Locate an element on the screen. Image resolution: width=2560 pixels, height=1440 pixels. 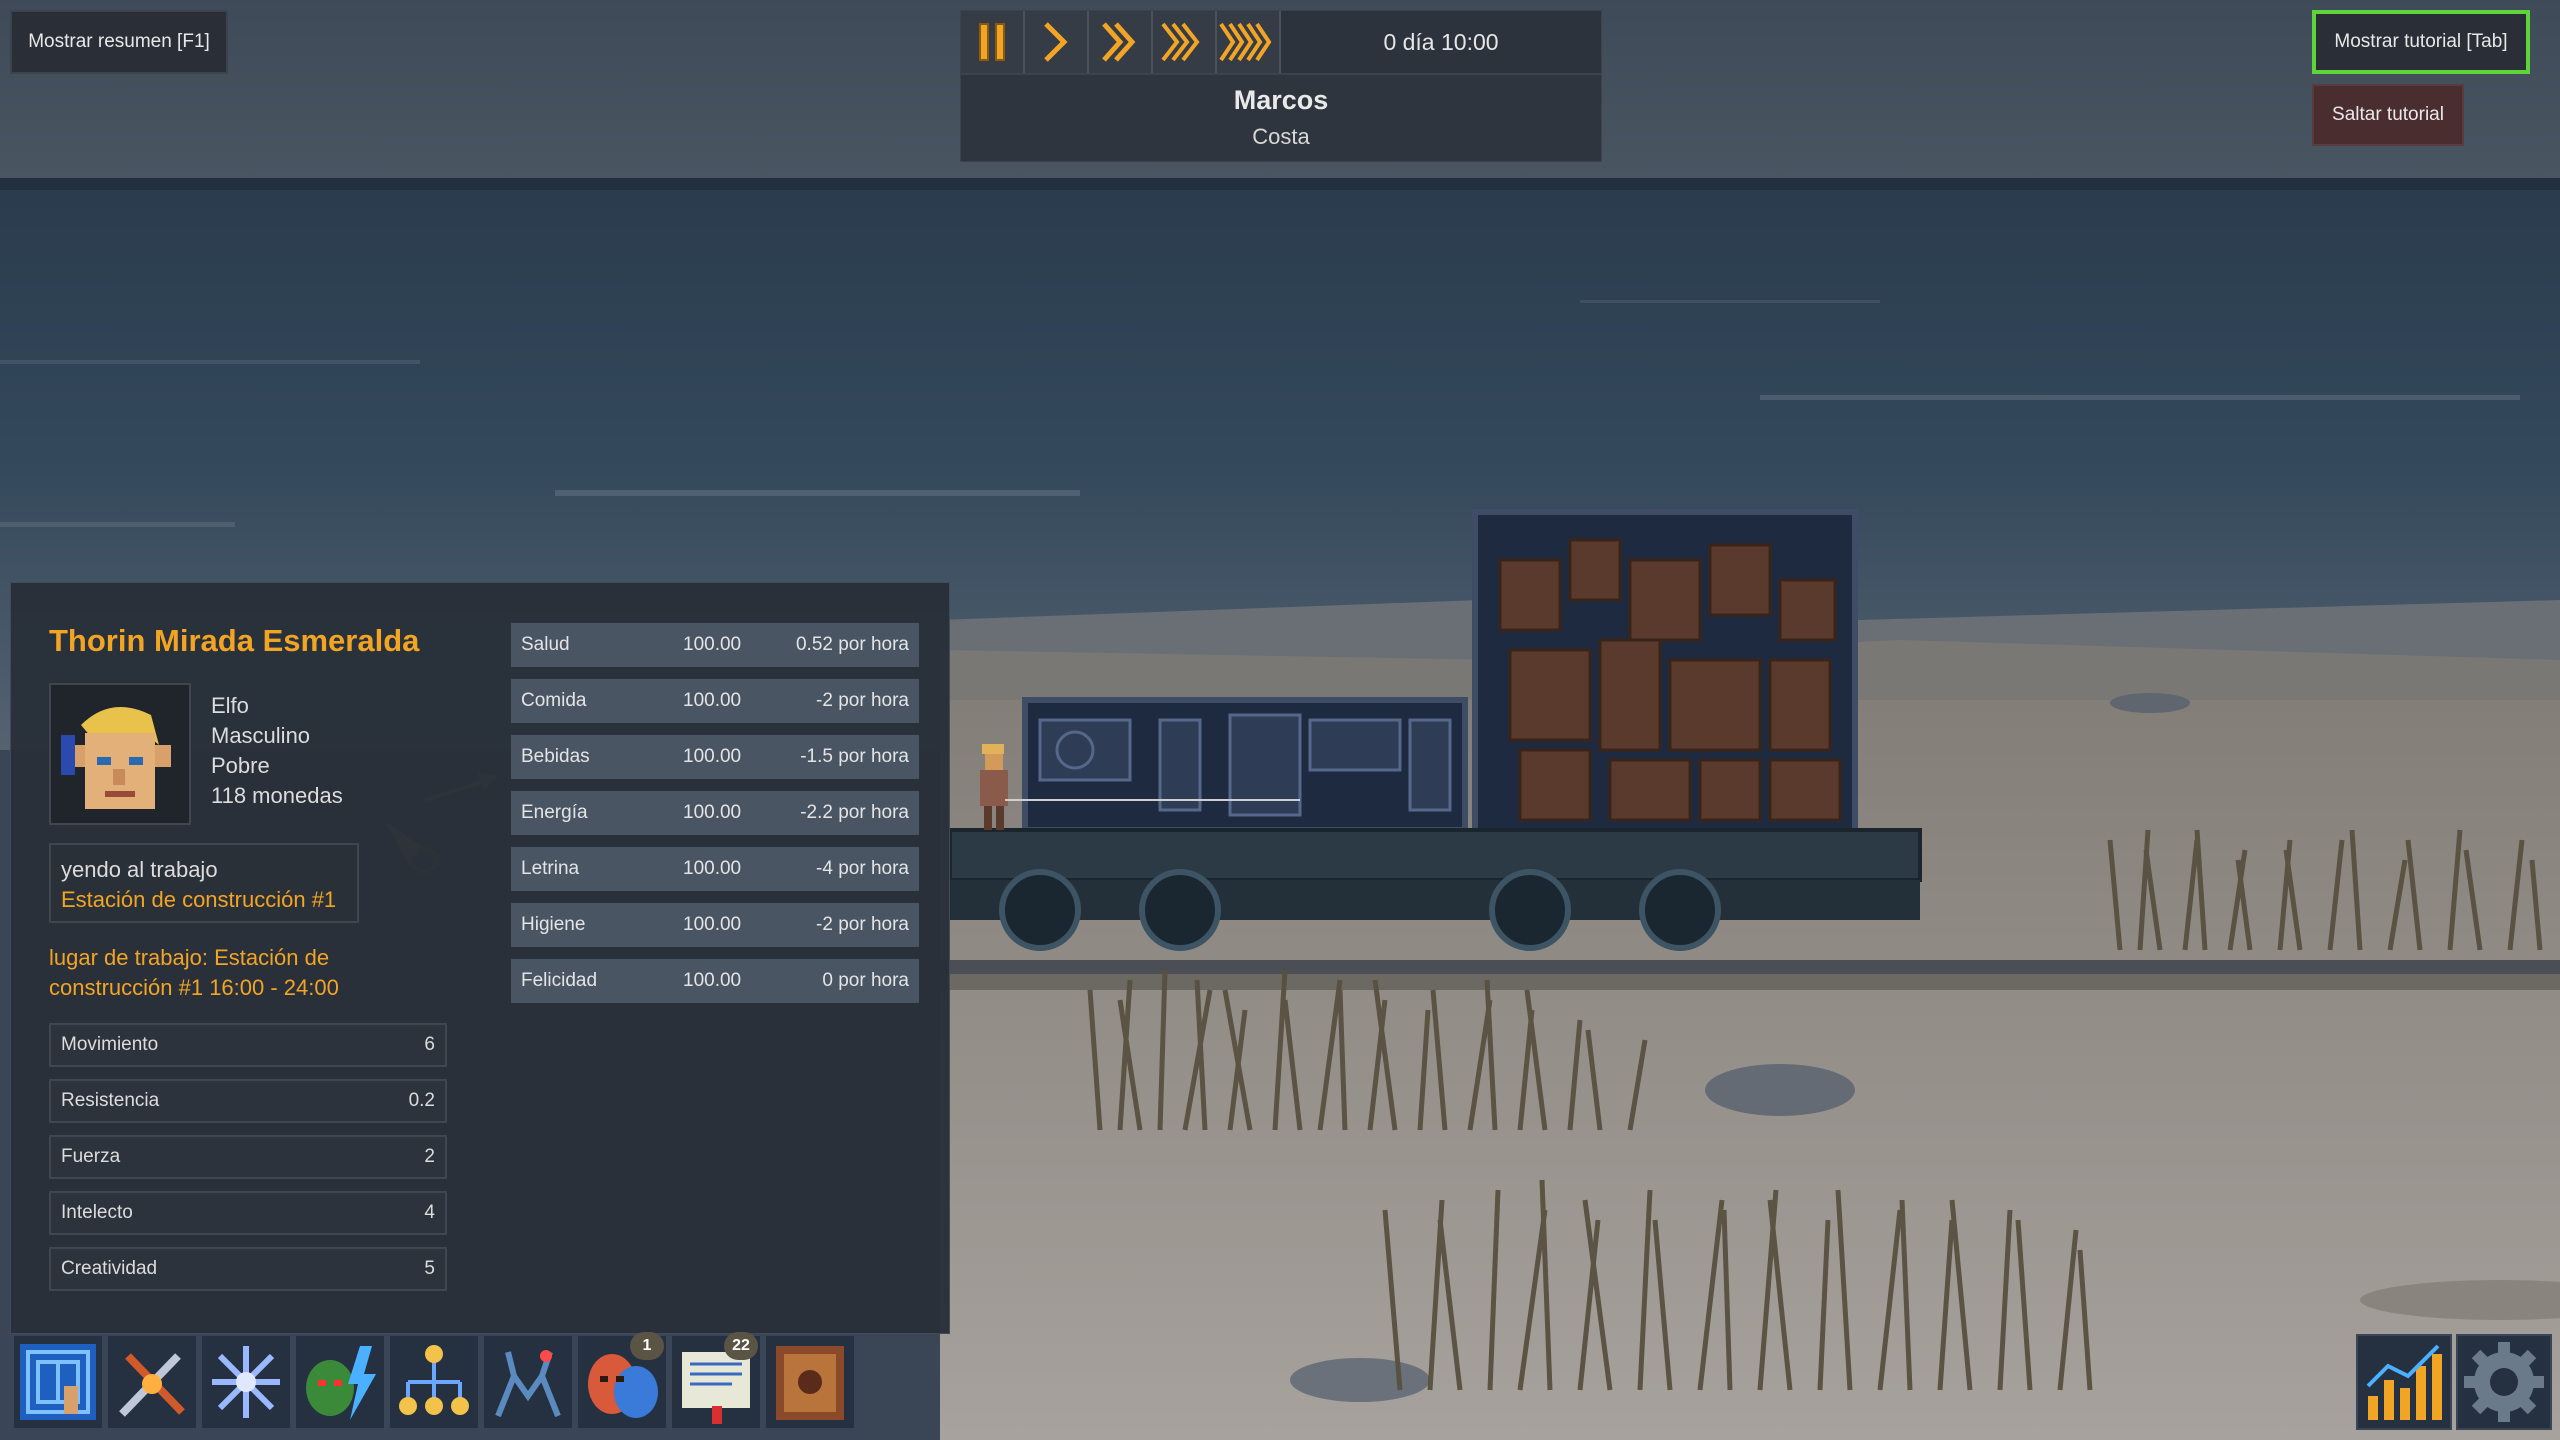
location-subtitle: Costa is located at coordinates (1281, 136).